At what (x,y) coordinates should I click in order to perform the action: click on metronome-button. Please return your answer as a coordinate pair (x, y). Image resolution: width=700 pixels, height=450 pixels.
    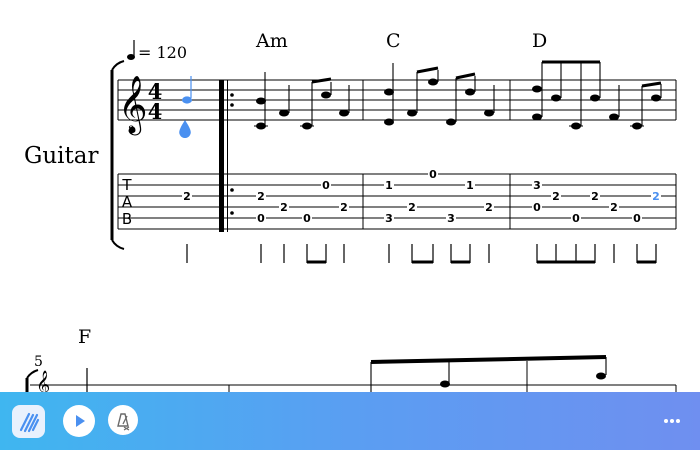
    Looking at the image, I should click on (123, 420).